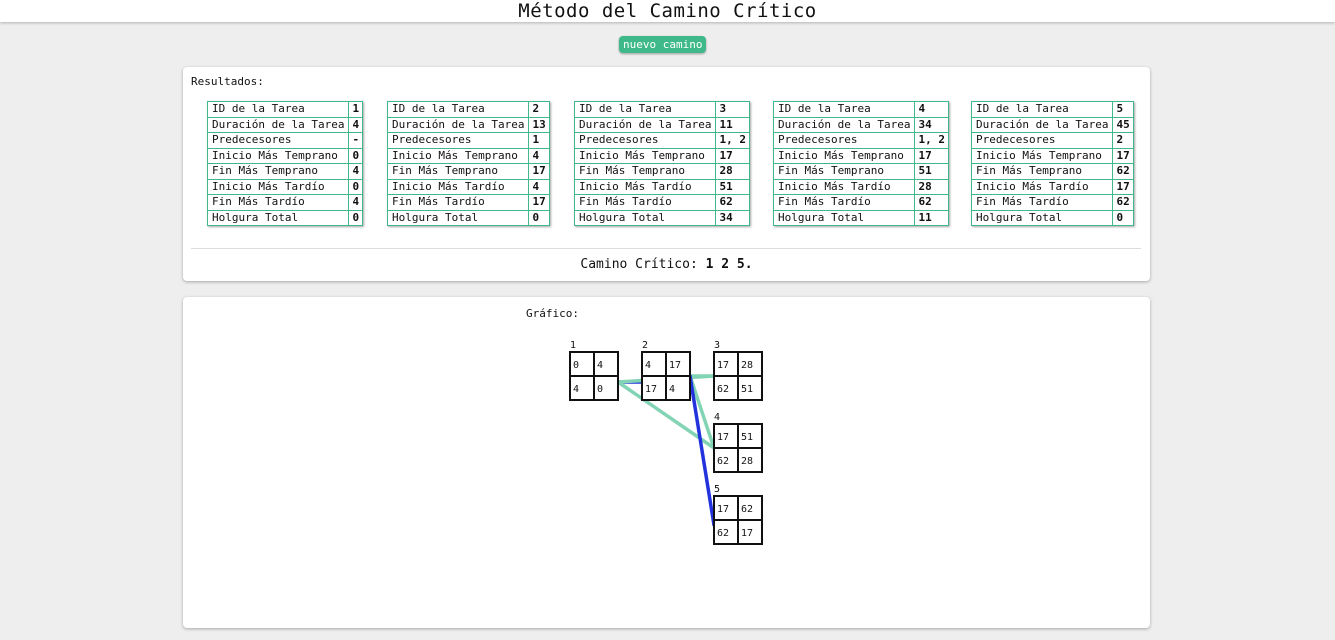 The image size is (1335, 640). Describe the element at coordinates (732, 124) in the screenshot. I see `row-value: 11` at that location.